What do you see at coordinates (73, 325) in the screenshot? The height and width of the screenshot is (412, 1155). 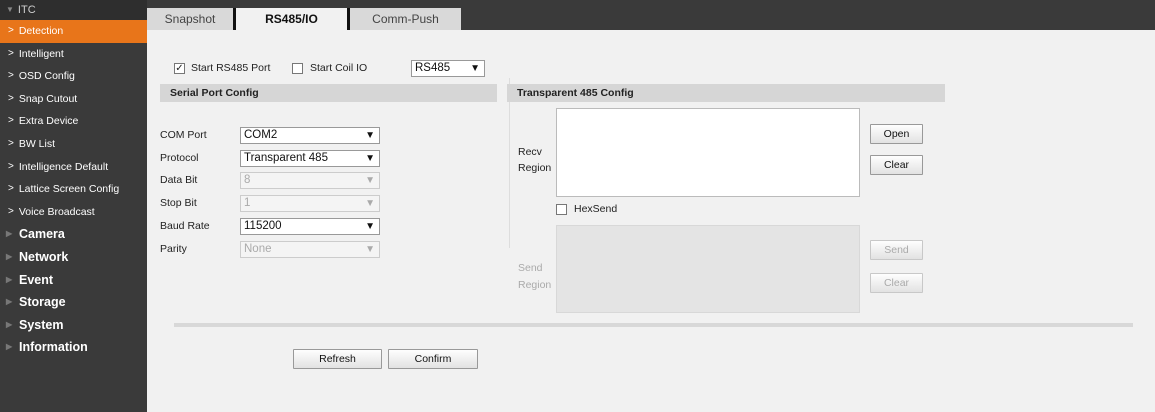 I see `sidebar-section-system: ▶ System` at bounding box center [73, 325].